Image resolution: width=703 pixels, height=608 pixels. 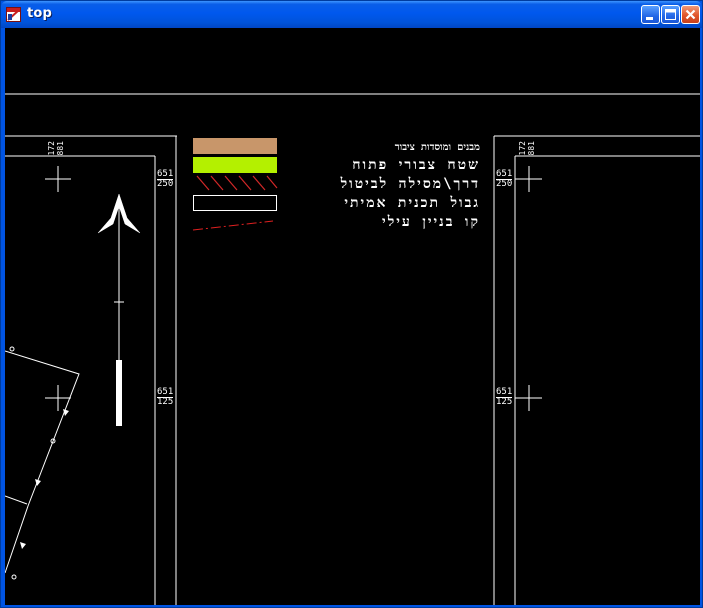 What do you see at coordinates (527, 148) in the screenshot?
I see `coord-label-top-right: 172 881` at bounding box center [527, 148].